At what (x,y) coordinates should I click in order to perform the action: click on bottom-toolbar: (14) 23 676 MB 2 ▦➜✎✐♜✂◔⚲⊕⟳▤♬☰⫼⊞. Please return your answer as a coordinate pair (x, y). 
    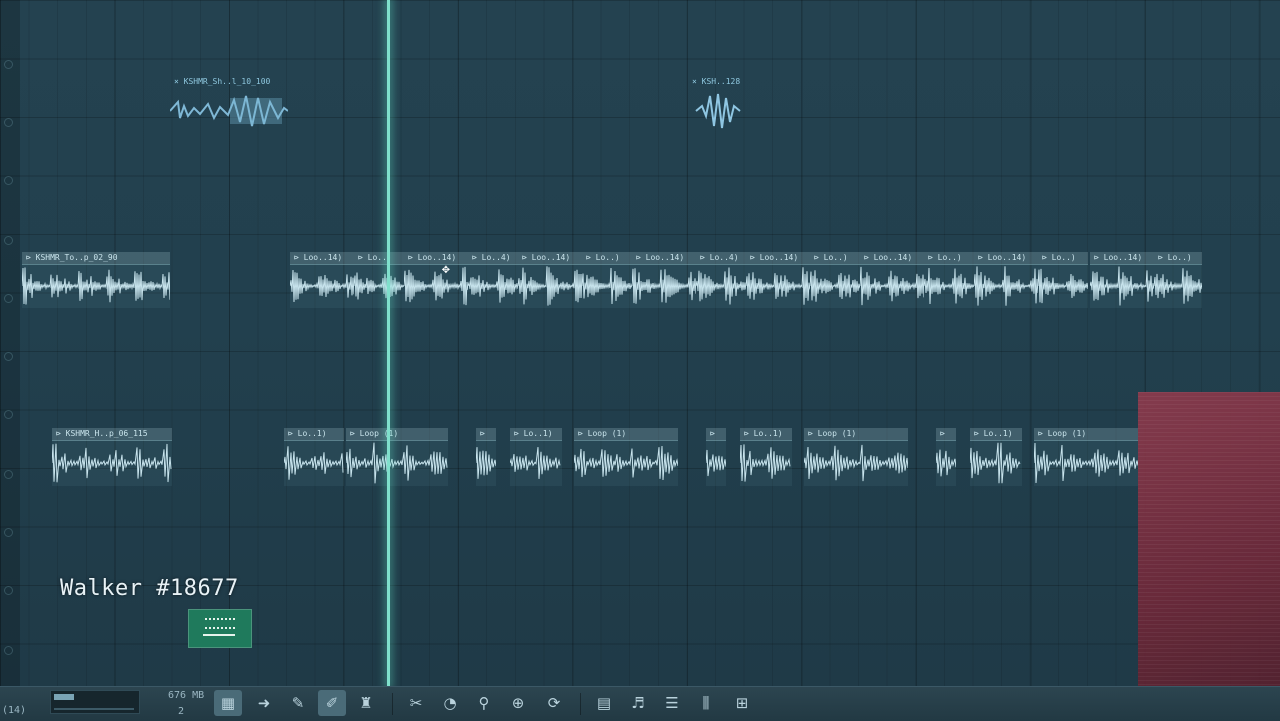
    Looking at the image, I should click on (640, 703).